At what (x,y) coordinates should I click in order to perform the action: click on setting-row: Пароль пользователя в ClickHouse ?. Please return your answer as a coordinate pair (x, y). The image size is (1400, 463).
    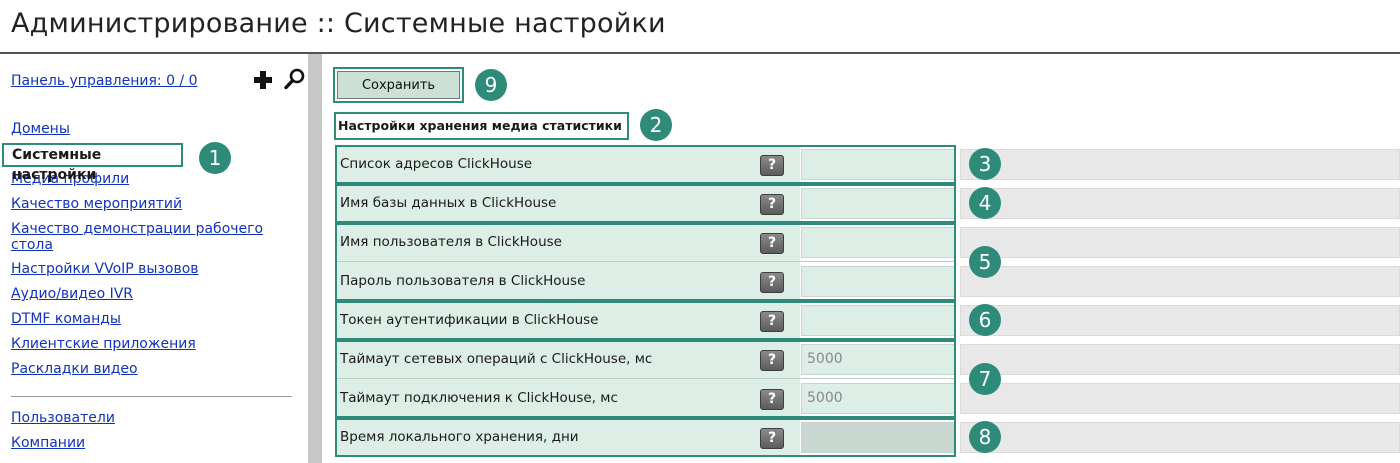
    Looking at the image, I should click on (867, 281).